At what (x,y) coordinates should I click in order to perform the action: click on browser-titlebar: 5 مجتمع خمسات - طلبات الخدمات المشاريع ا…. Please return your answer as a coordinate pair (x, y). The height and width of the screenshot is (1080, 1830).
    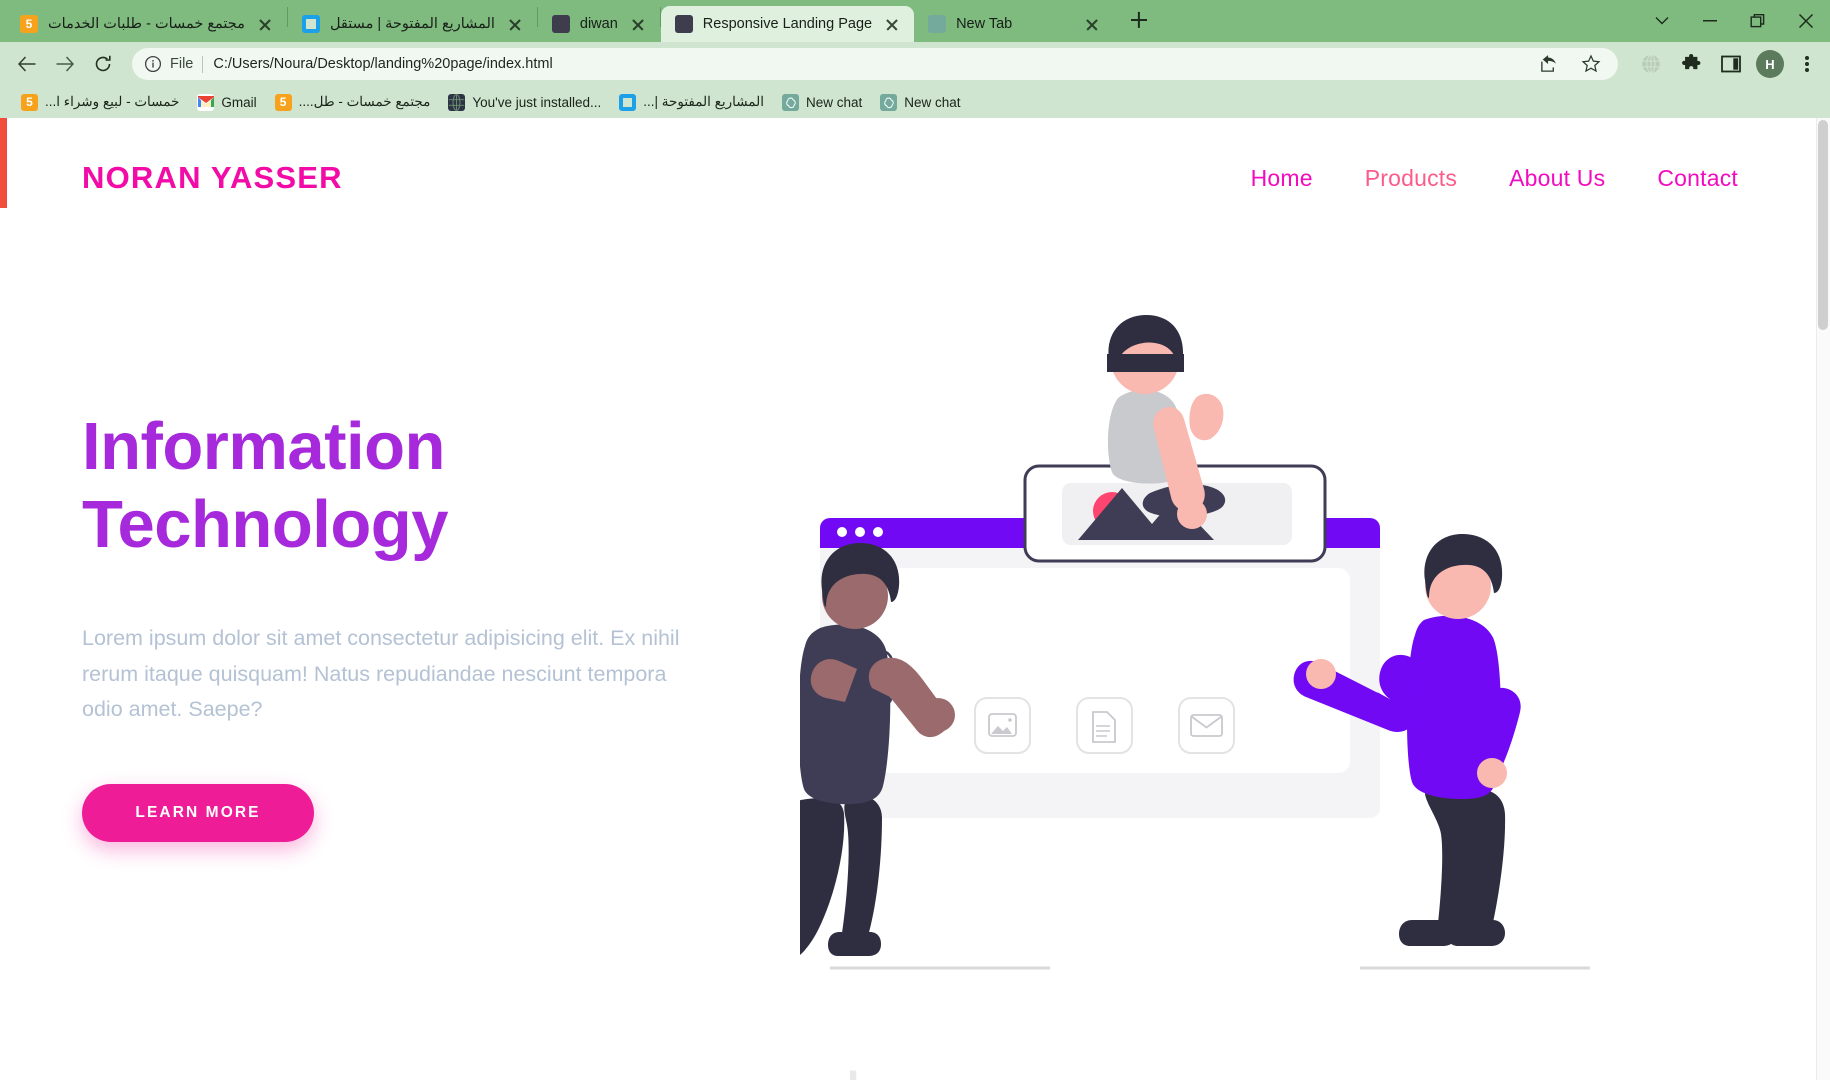
    Looking at the image, I should click on (915, 21).